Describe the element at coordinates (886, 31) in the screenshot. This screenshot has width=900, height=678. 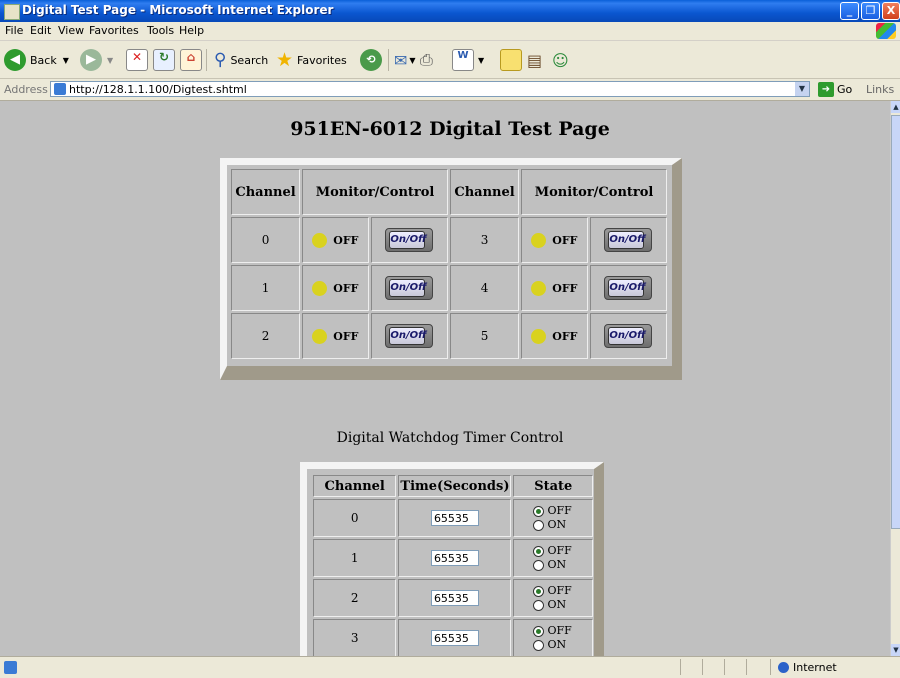
I see `windows-logo-icon` at that location.